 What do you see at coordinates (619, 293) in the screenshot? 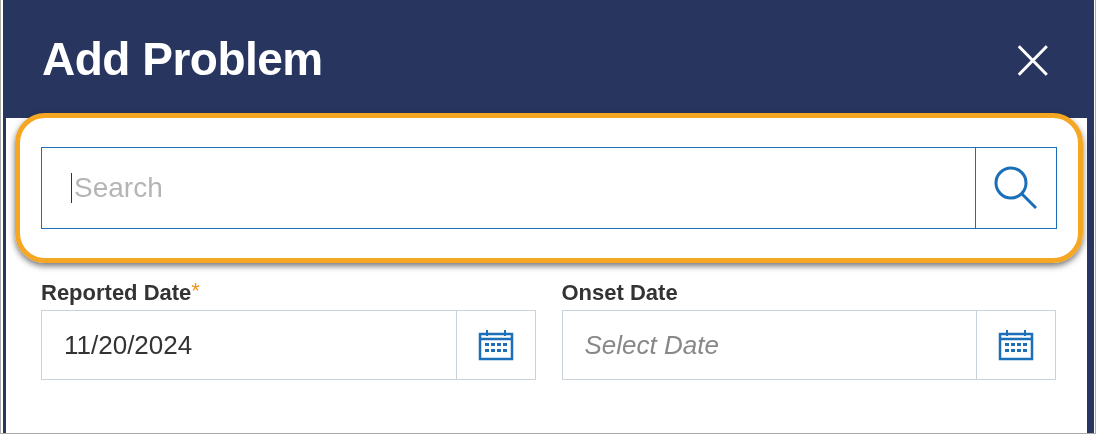
I see `field-label: Onset Date` at bounding box center [619, 293].